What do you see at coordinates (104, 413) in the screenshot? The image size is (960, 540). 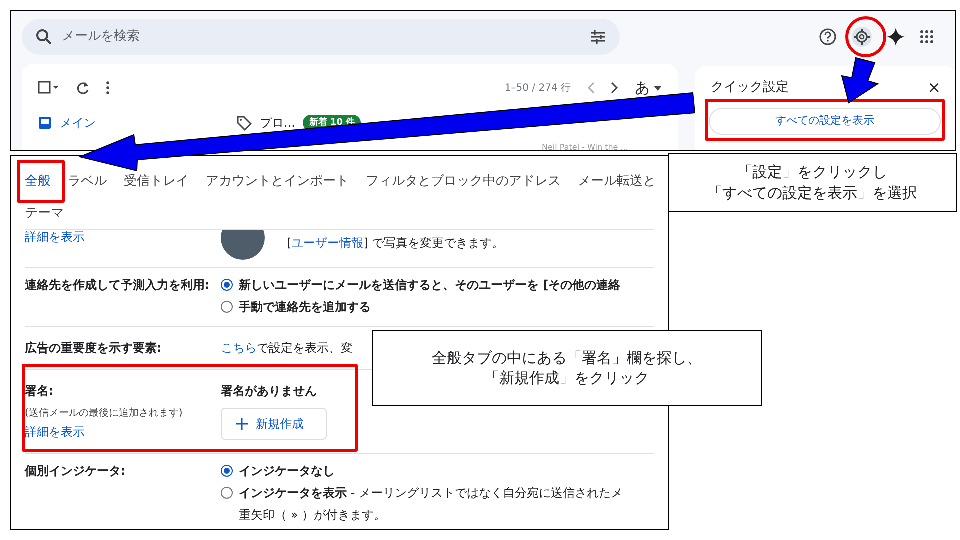 I see `setting-sublabel: (送信メールの最後に追加されます)` at bounding box center [104, 413].